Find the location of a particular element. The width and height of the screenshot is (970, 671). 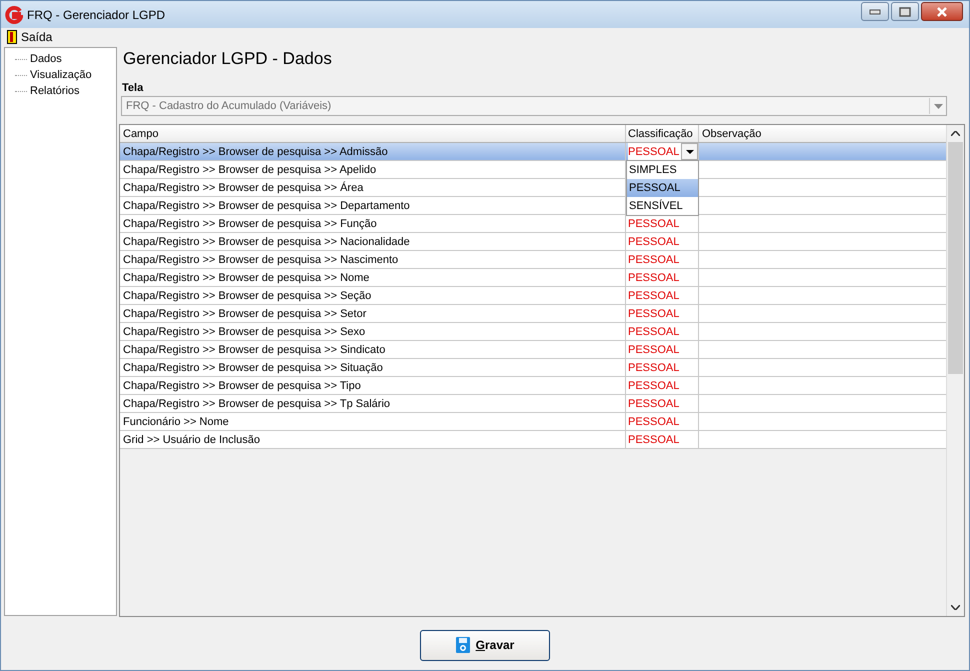

page-heading: Gerenciador LGPD - Dados is located at coordinates (228, 59).